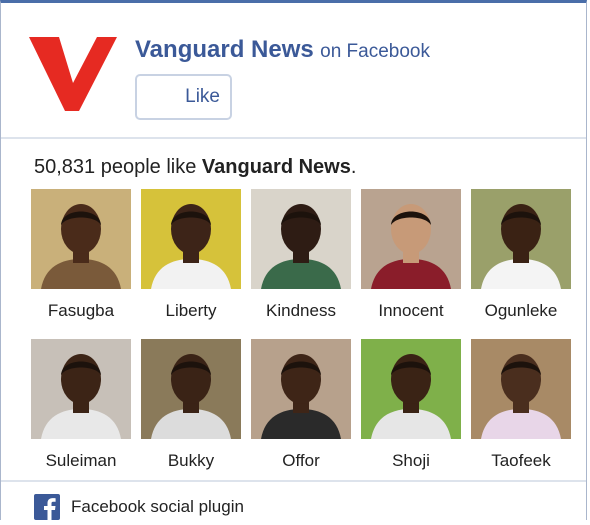  Describe the element at coordinates (353, 167) in the screenshot. I see `count-suffix: .` at that location.